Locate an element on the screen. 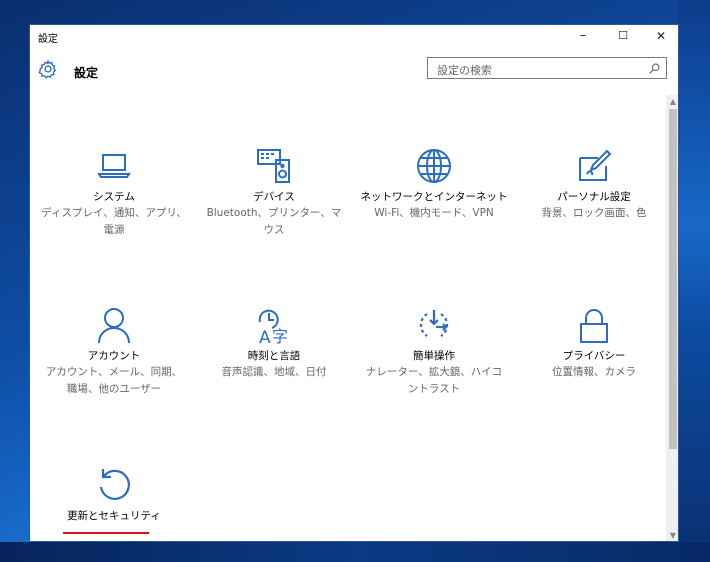 Image resolution: width=710 pixels, height=562 pixels. refresh-icon is located at coordinates (114, 484).